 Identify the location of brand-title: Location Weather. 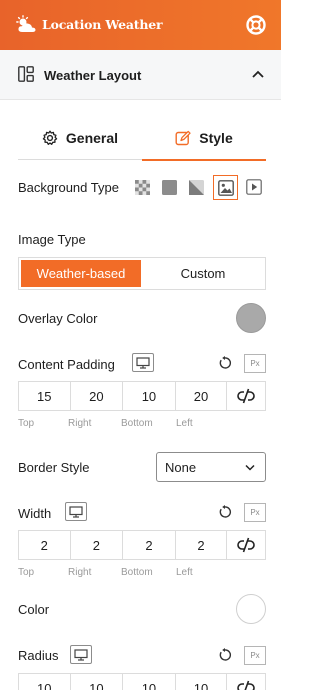
(102, 24).